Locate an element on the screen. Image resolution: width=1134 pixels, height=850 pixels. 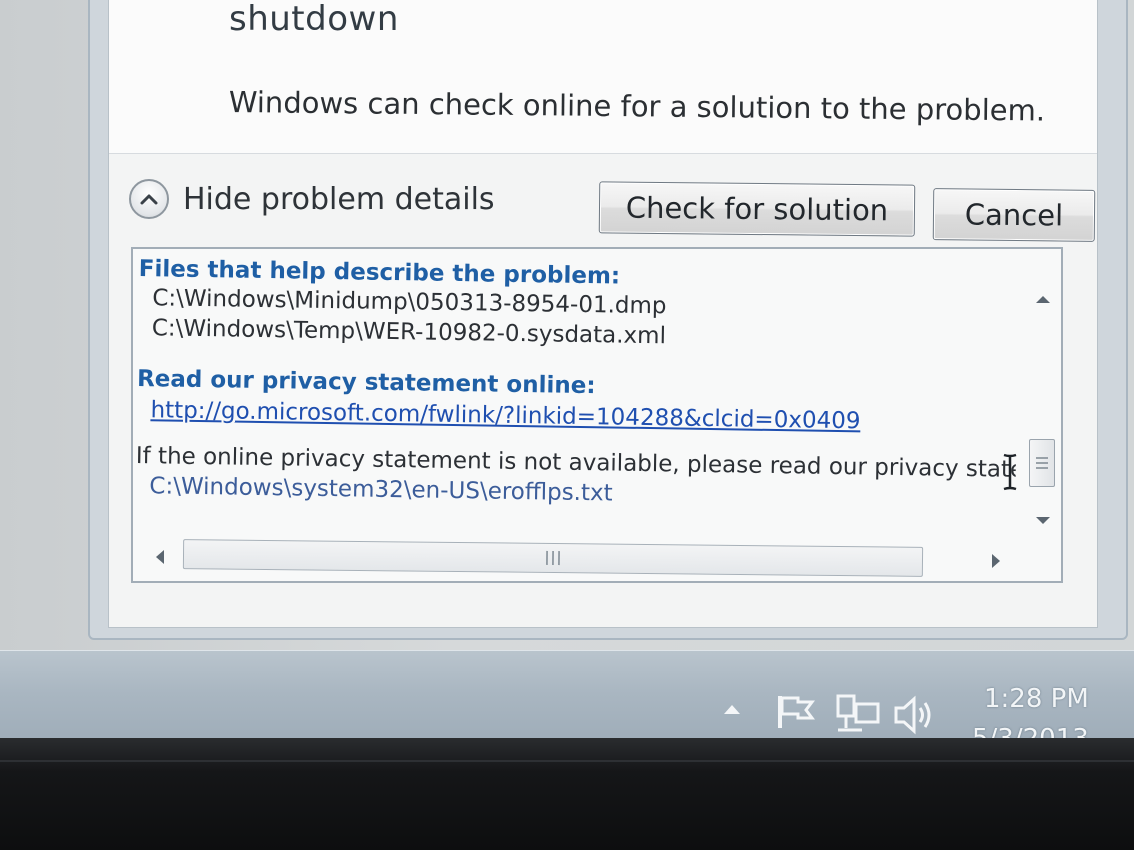
scroll-right-arrow-icon is located at coordinates (996, 561).